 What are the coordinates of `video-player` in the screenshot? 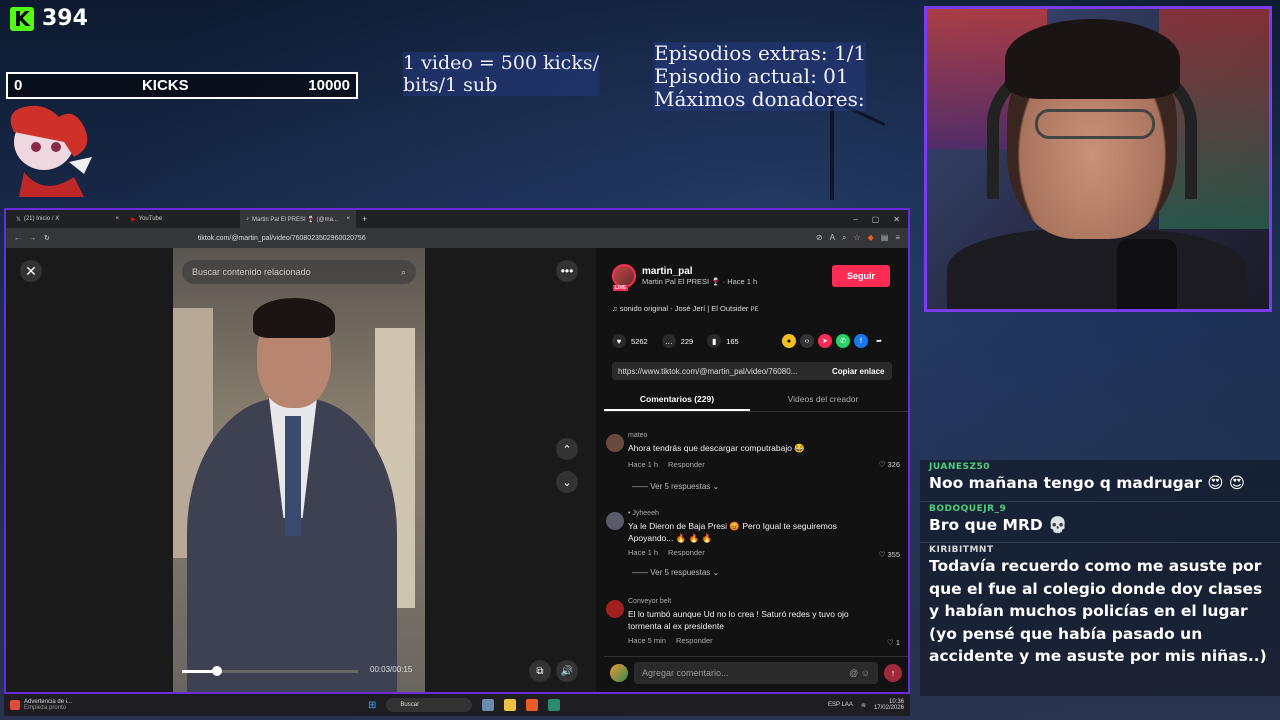 It's located at (299, 470).